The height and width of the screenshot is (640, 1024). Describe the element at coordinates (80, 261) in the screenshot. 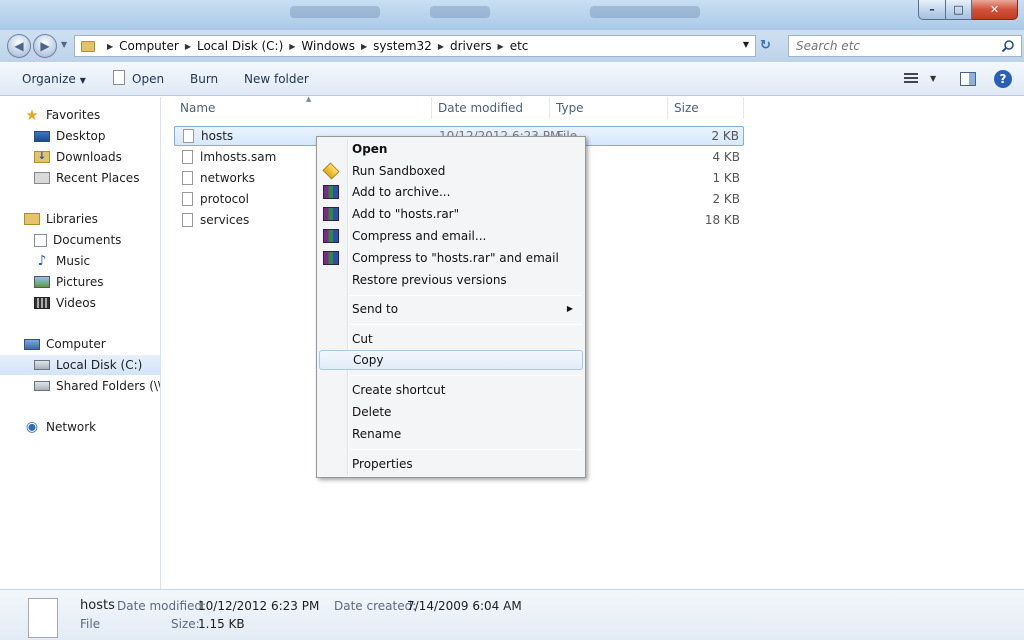

I see `nav-music: ♪ Music` at that location.